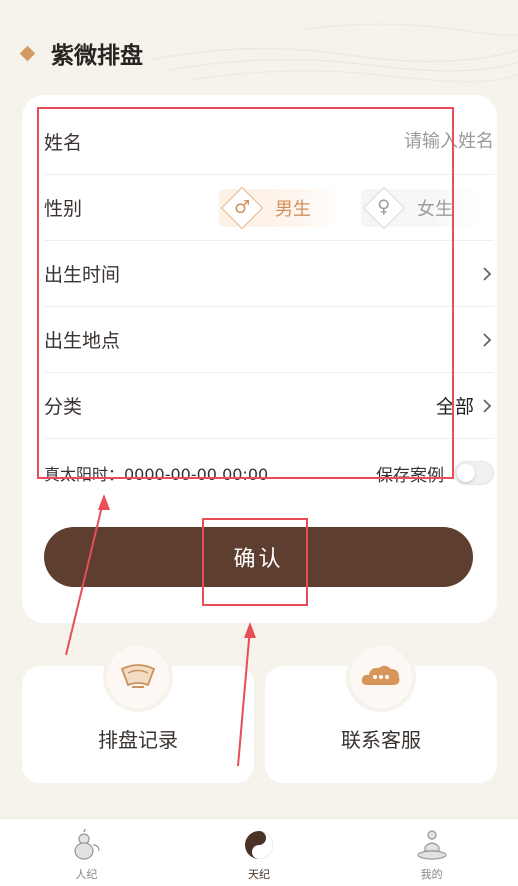 The image size is (518, 886). I want to click on service-icon-circle, so click(381, 677).